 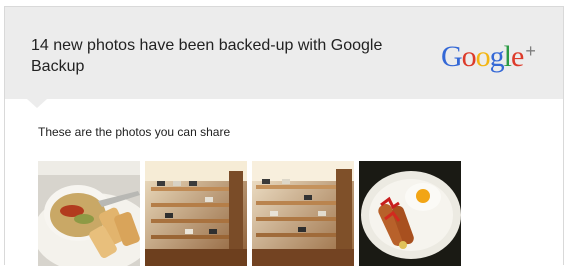 What do you see at coordinates (89, 213) in the screenshot?
I see `photo-thumbnail-soup` at bounding box center [89, 213].